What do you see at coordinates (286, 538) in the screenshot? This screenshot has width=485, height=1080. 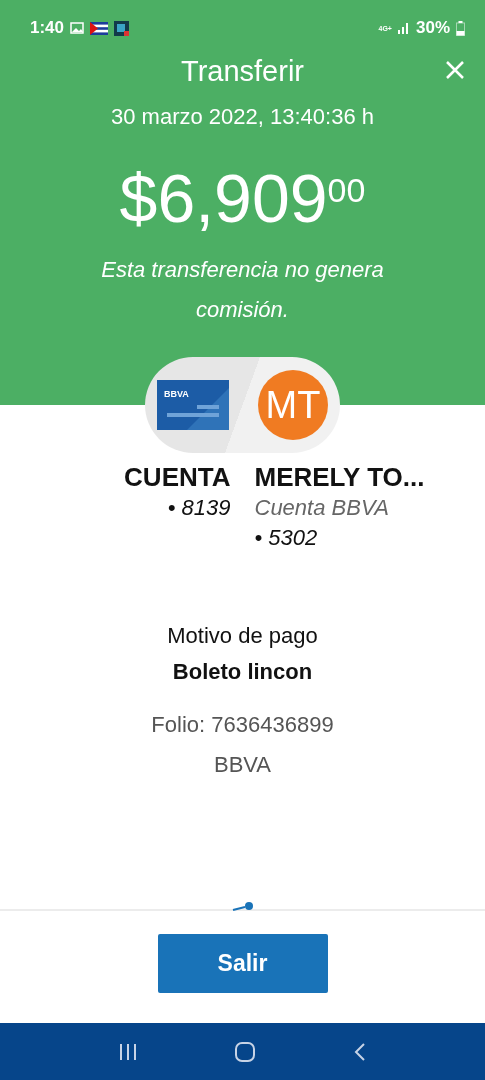 I see `recipient-account: • 5302` at bounding box center [286, 538].